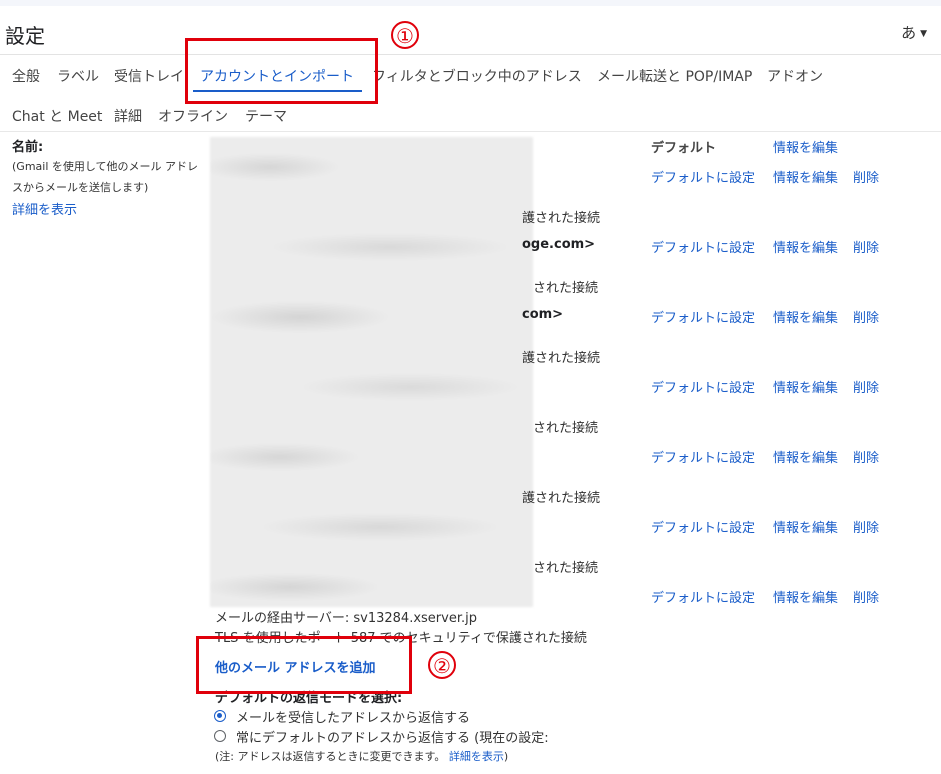 Image resolution: width=941 pixels, height=774 pixels. I want to click on tab-themes: テーマ, so click(266, 116).